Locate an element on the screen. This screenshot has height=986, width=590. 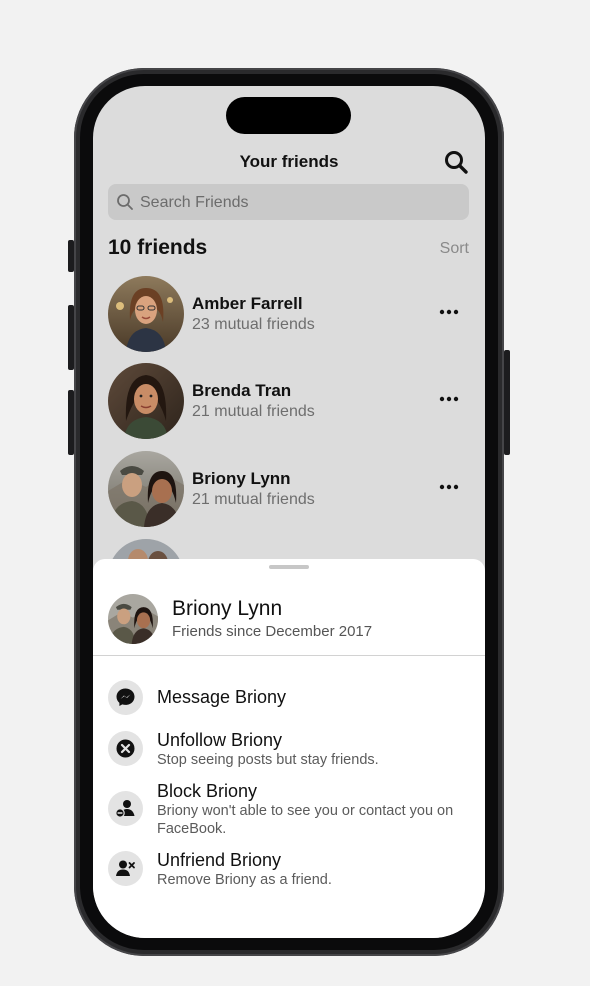
action-title: Block Briony is located at coordinates (207, 791).